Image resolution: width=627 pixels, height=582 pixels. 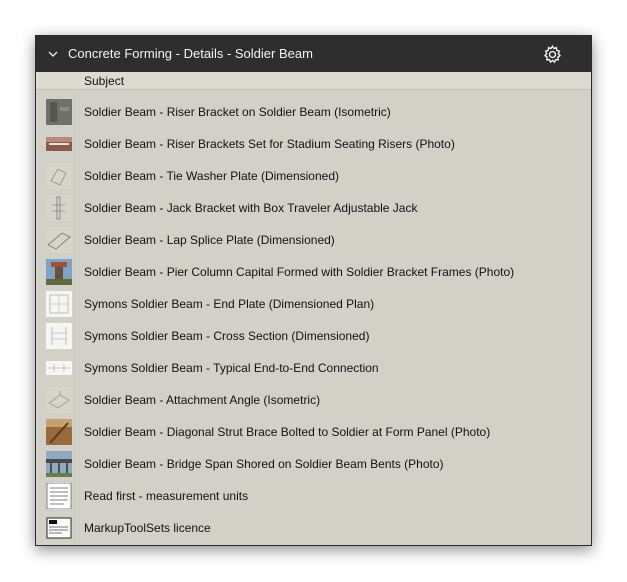 I want to click on column-header-row: Subject, so click(x=313, y=81).